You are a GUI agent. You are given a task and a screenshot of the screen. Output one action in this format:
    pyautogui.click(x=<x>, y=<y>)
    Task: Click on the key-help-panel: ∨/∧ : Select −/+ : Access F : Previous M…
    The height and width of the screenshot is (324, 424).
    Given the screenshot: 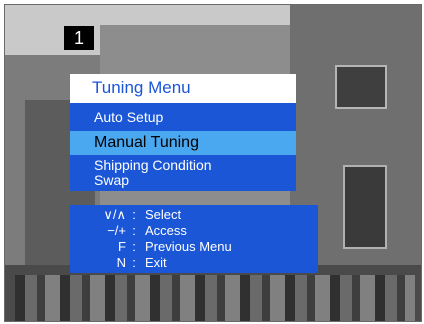 What is the action you would take?
    pyautogui.click(x=194, y=239)
    